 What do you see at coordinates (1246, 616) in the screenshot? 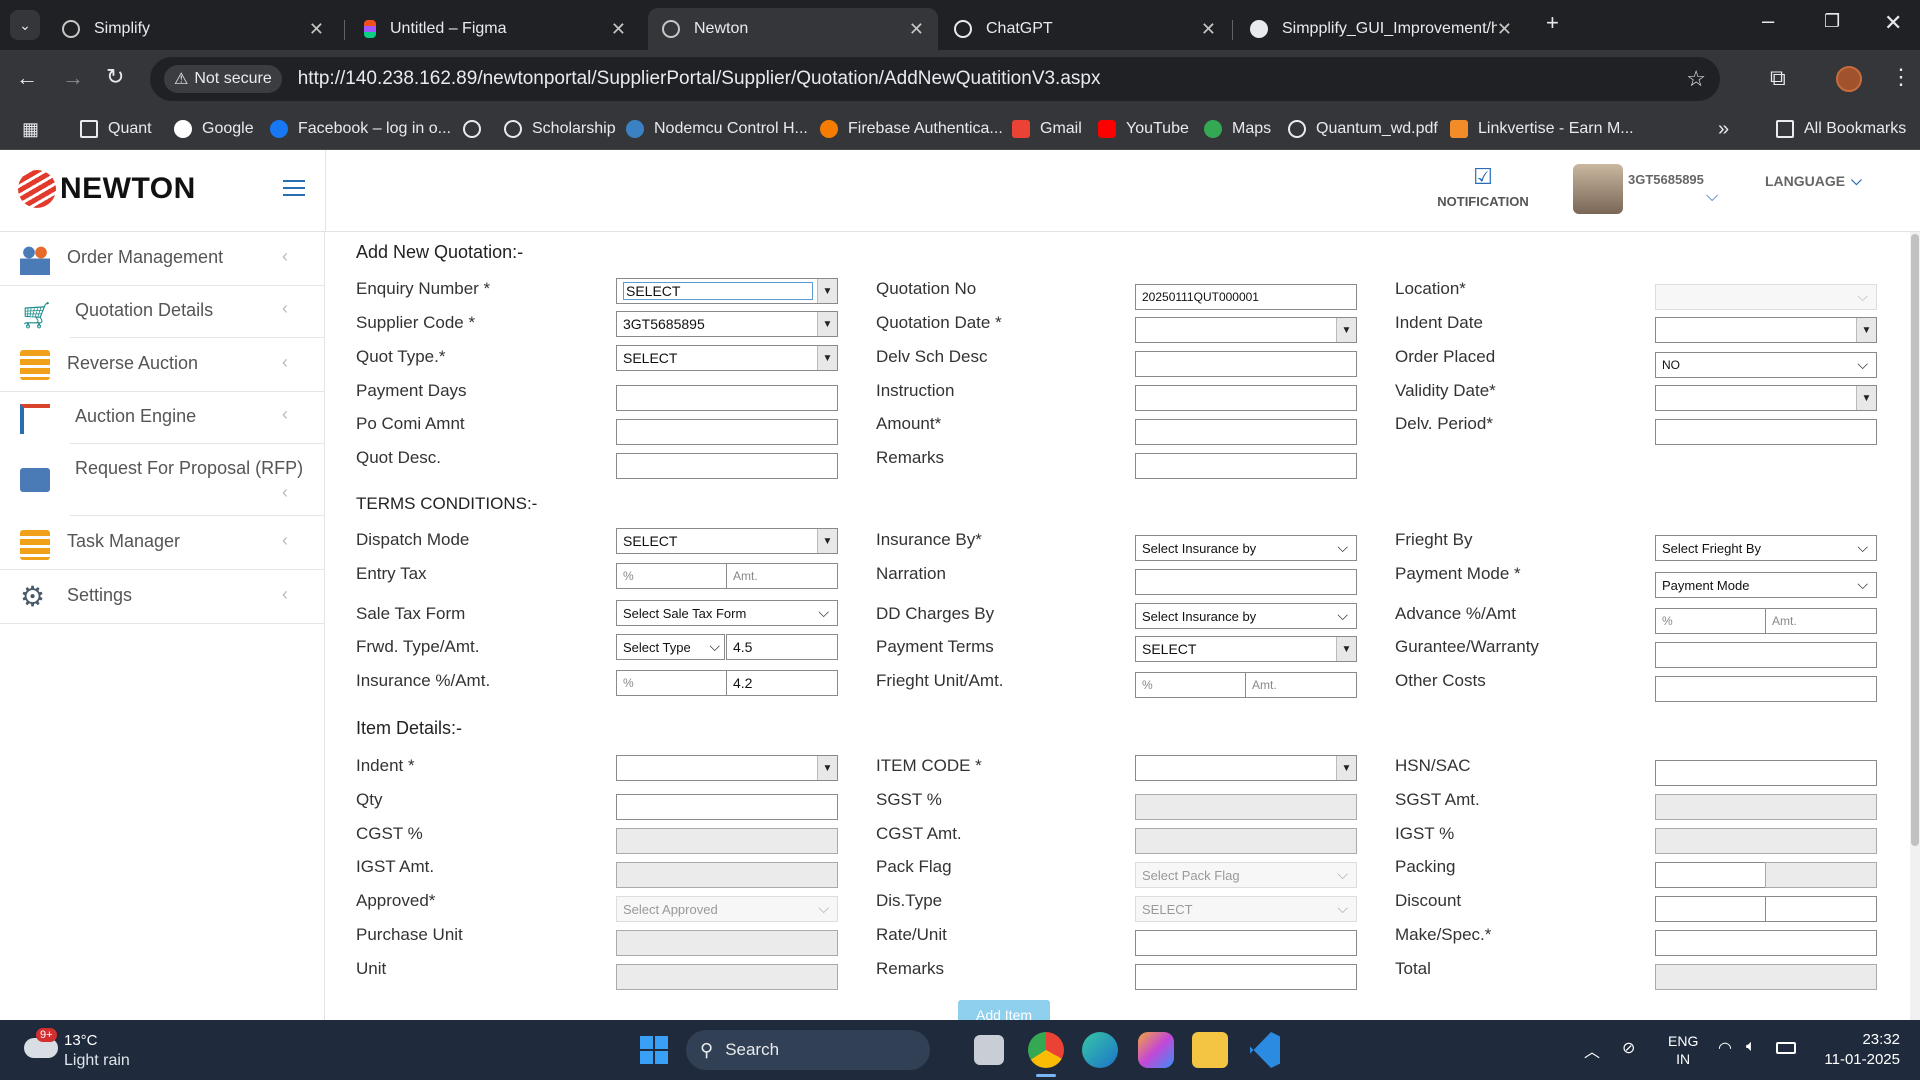
I see `dd-charges-select: Select Insurance by ⌵` at bounding box center [1246, 616].